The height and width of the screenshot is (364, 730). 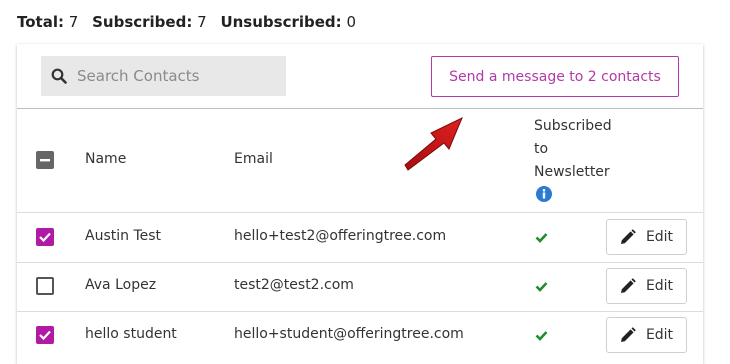 I want to click on unsubscribed-label: Unsubscribed:, so click(x=281, y=22).